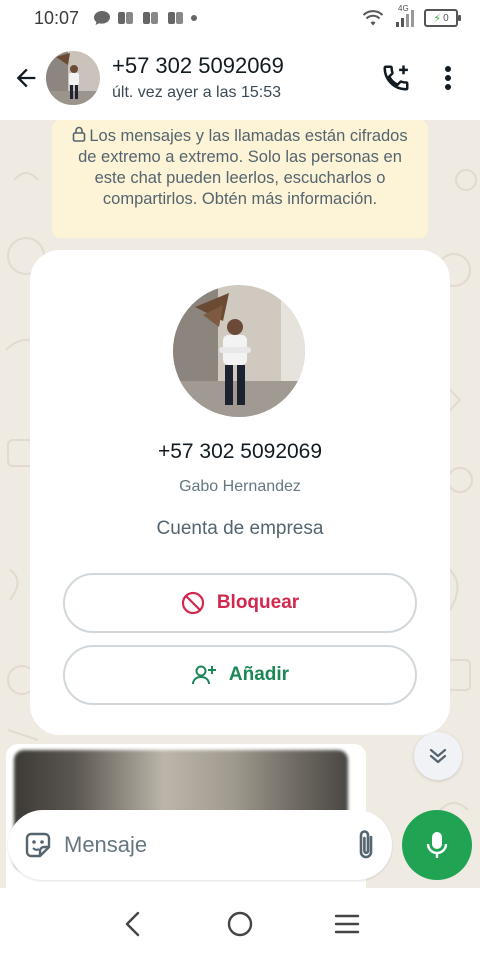  I want to click on message-composer, so click(224, 845).